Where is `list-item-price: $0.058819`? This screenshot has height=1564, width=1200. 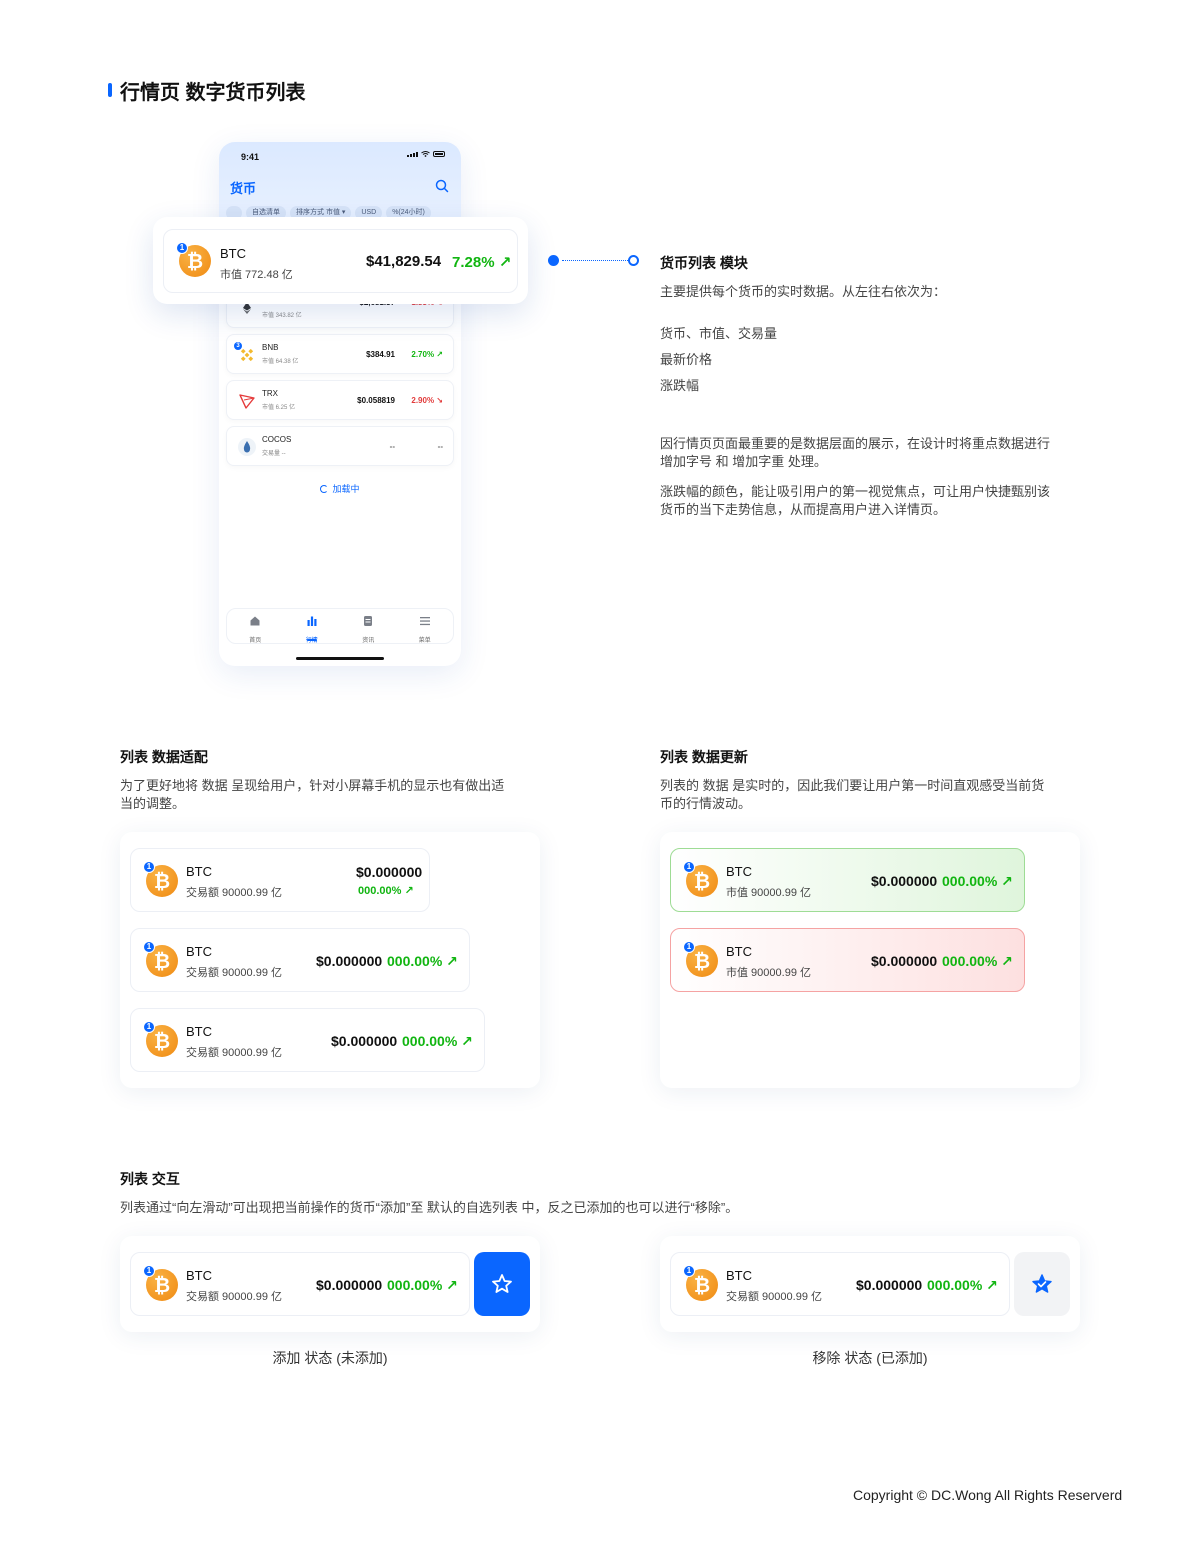
list-item-price: $0.058819 is located at coordinates (376, 400).